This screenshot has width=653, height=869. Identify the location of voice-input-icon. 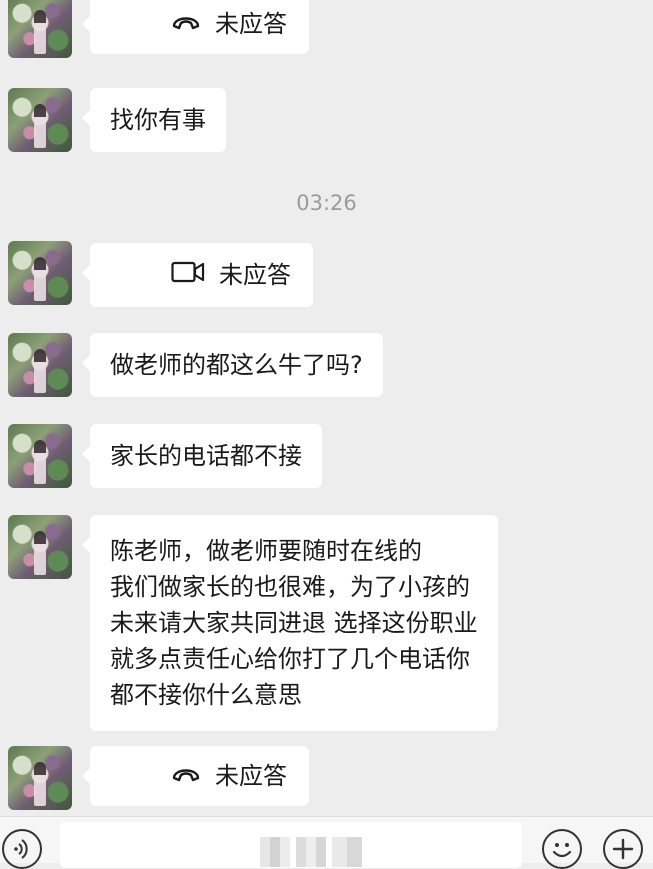
(22, 849).